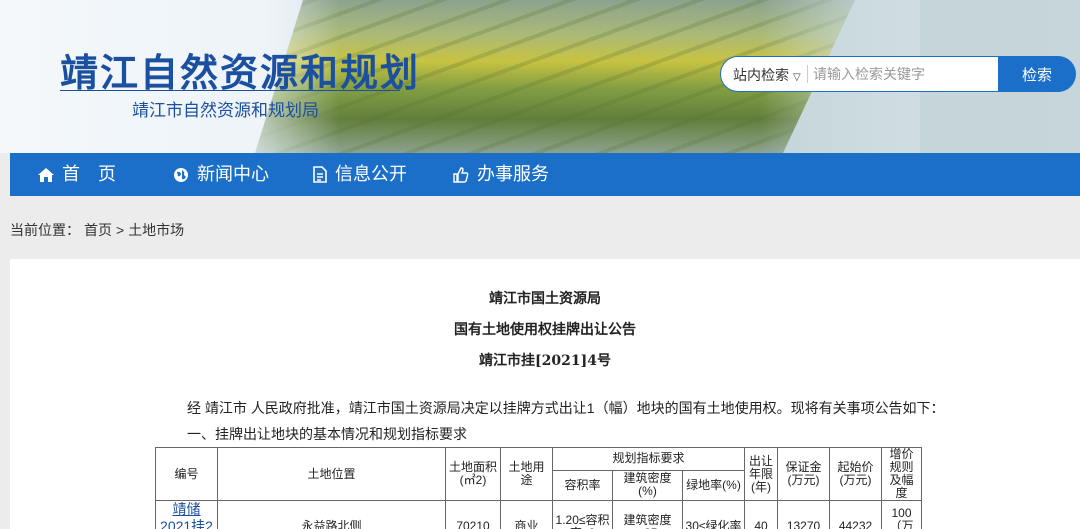 The height and width of the screenshot is (529, 1080). What do you see at coordinates (233, 174) in the screenshot?
I see `nav-label-news: 新闻中心` at bounding box center [233, 174].